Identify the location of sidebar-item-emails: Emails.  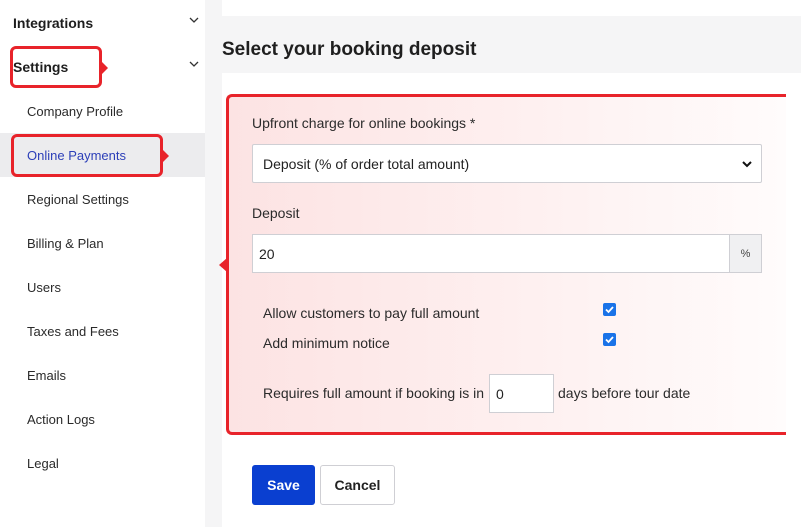
(102, 375).